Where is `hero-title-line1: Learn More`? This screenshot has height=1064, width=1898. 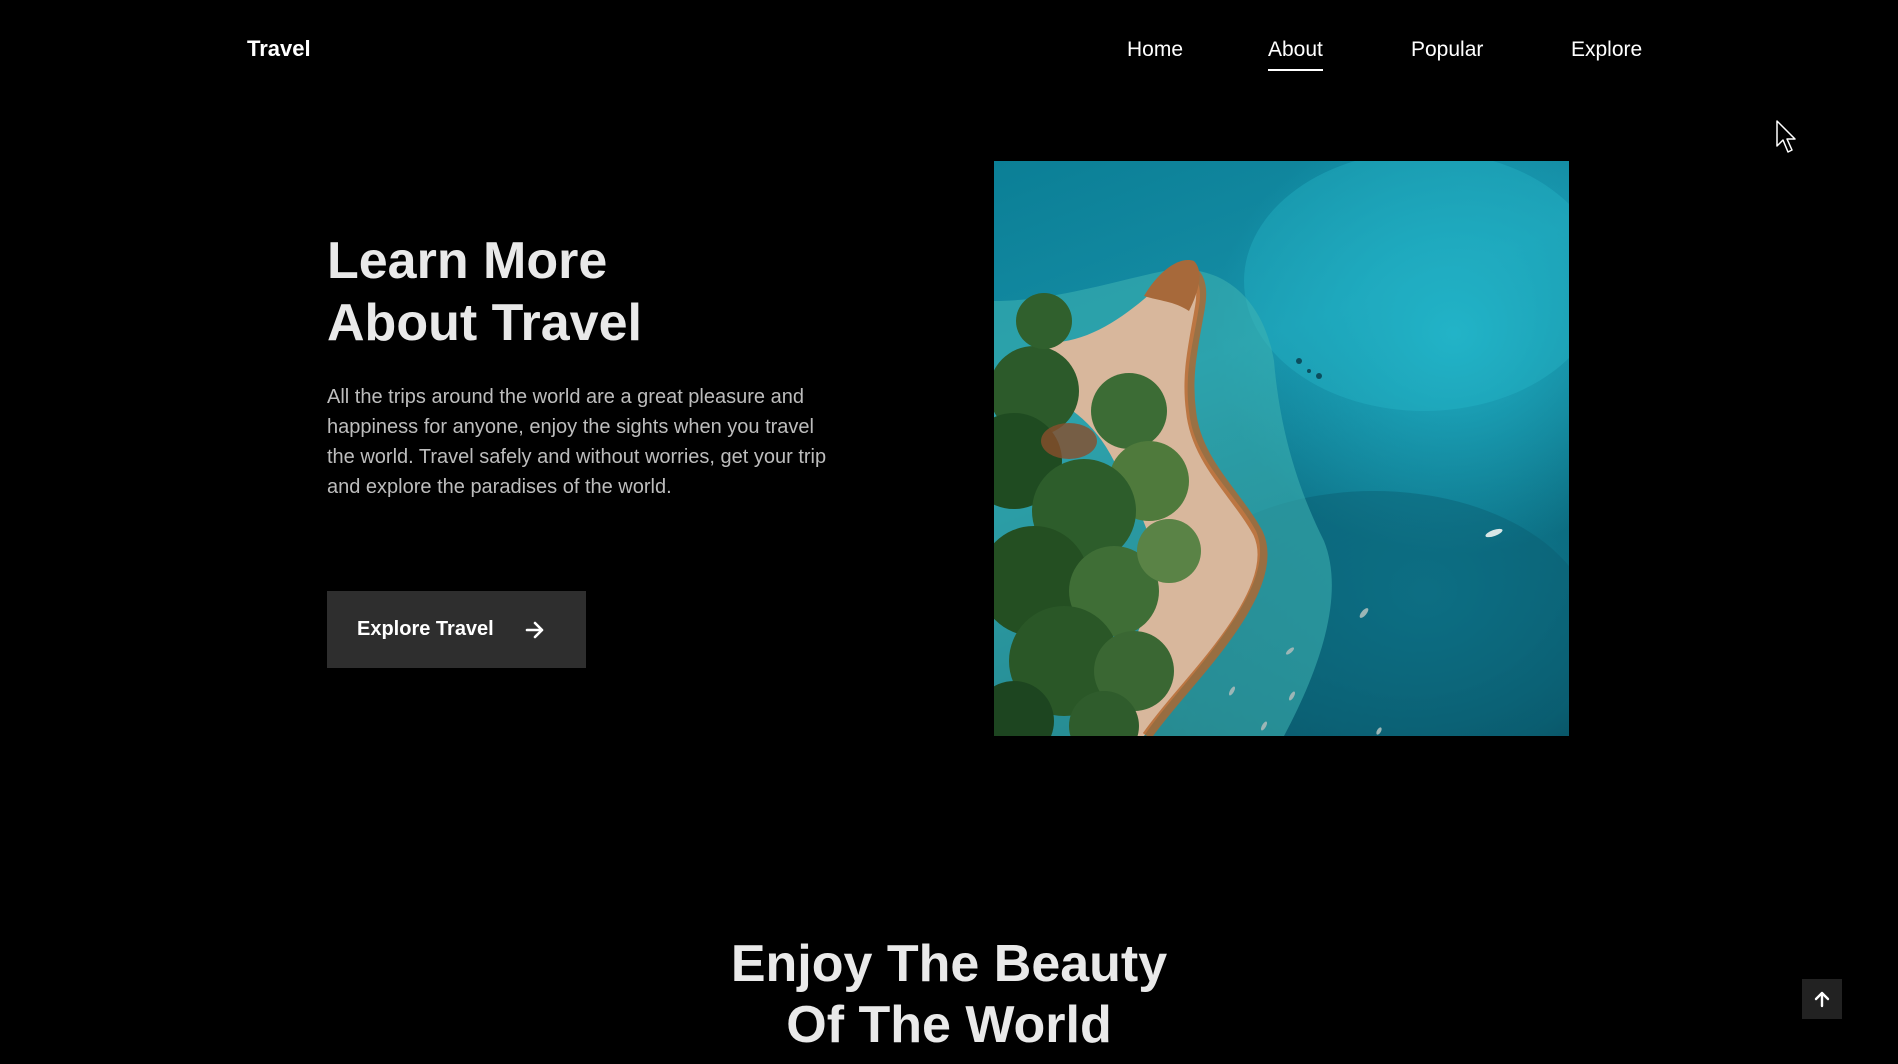 hero-title-line1: Learn More is located at coordinates (467, 261).